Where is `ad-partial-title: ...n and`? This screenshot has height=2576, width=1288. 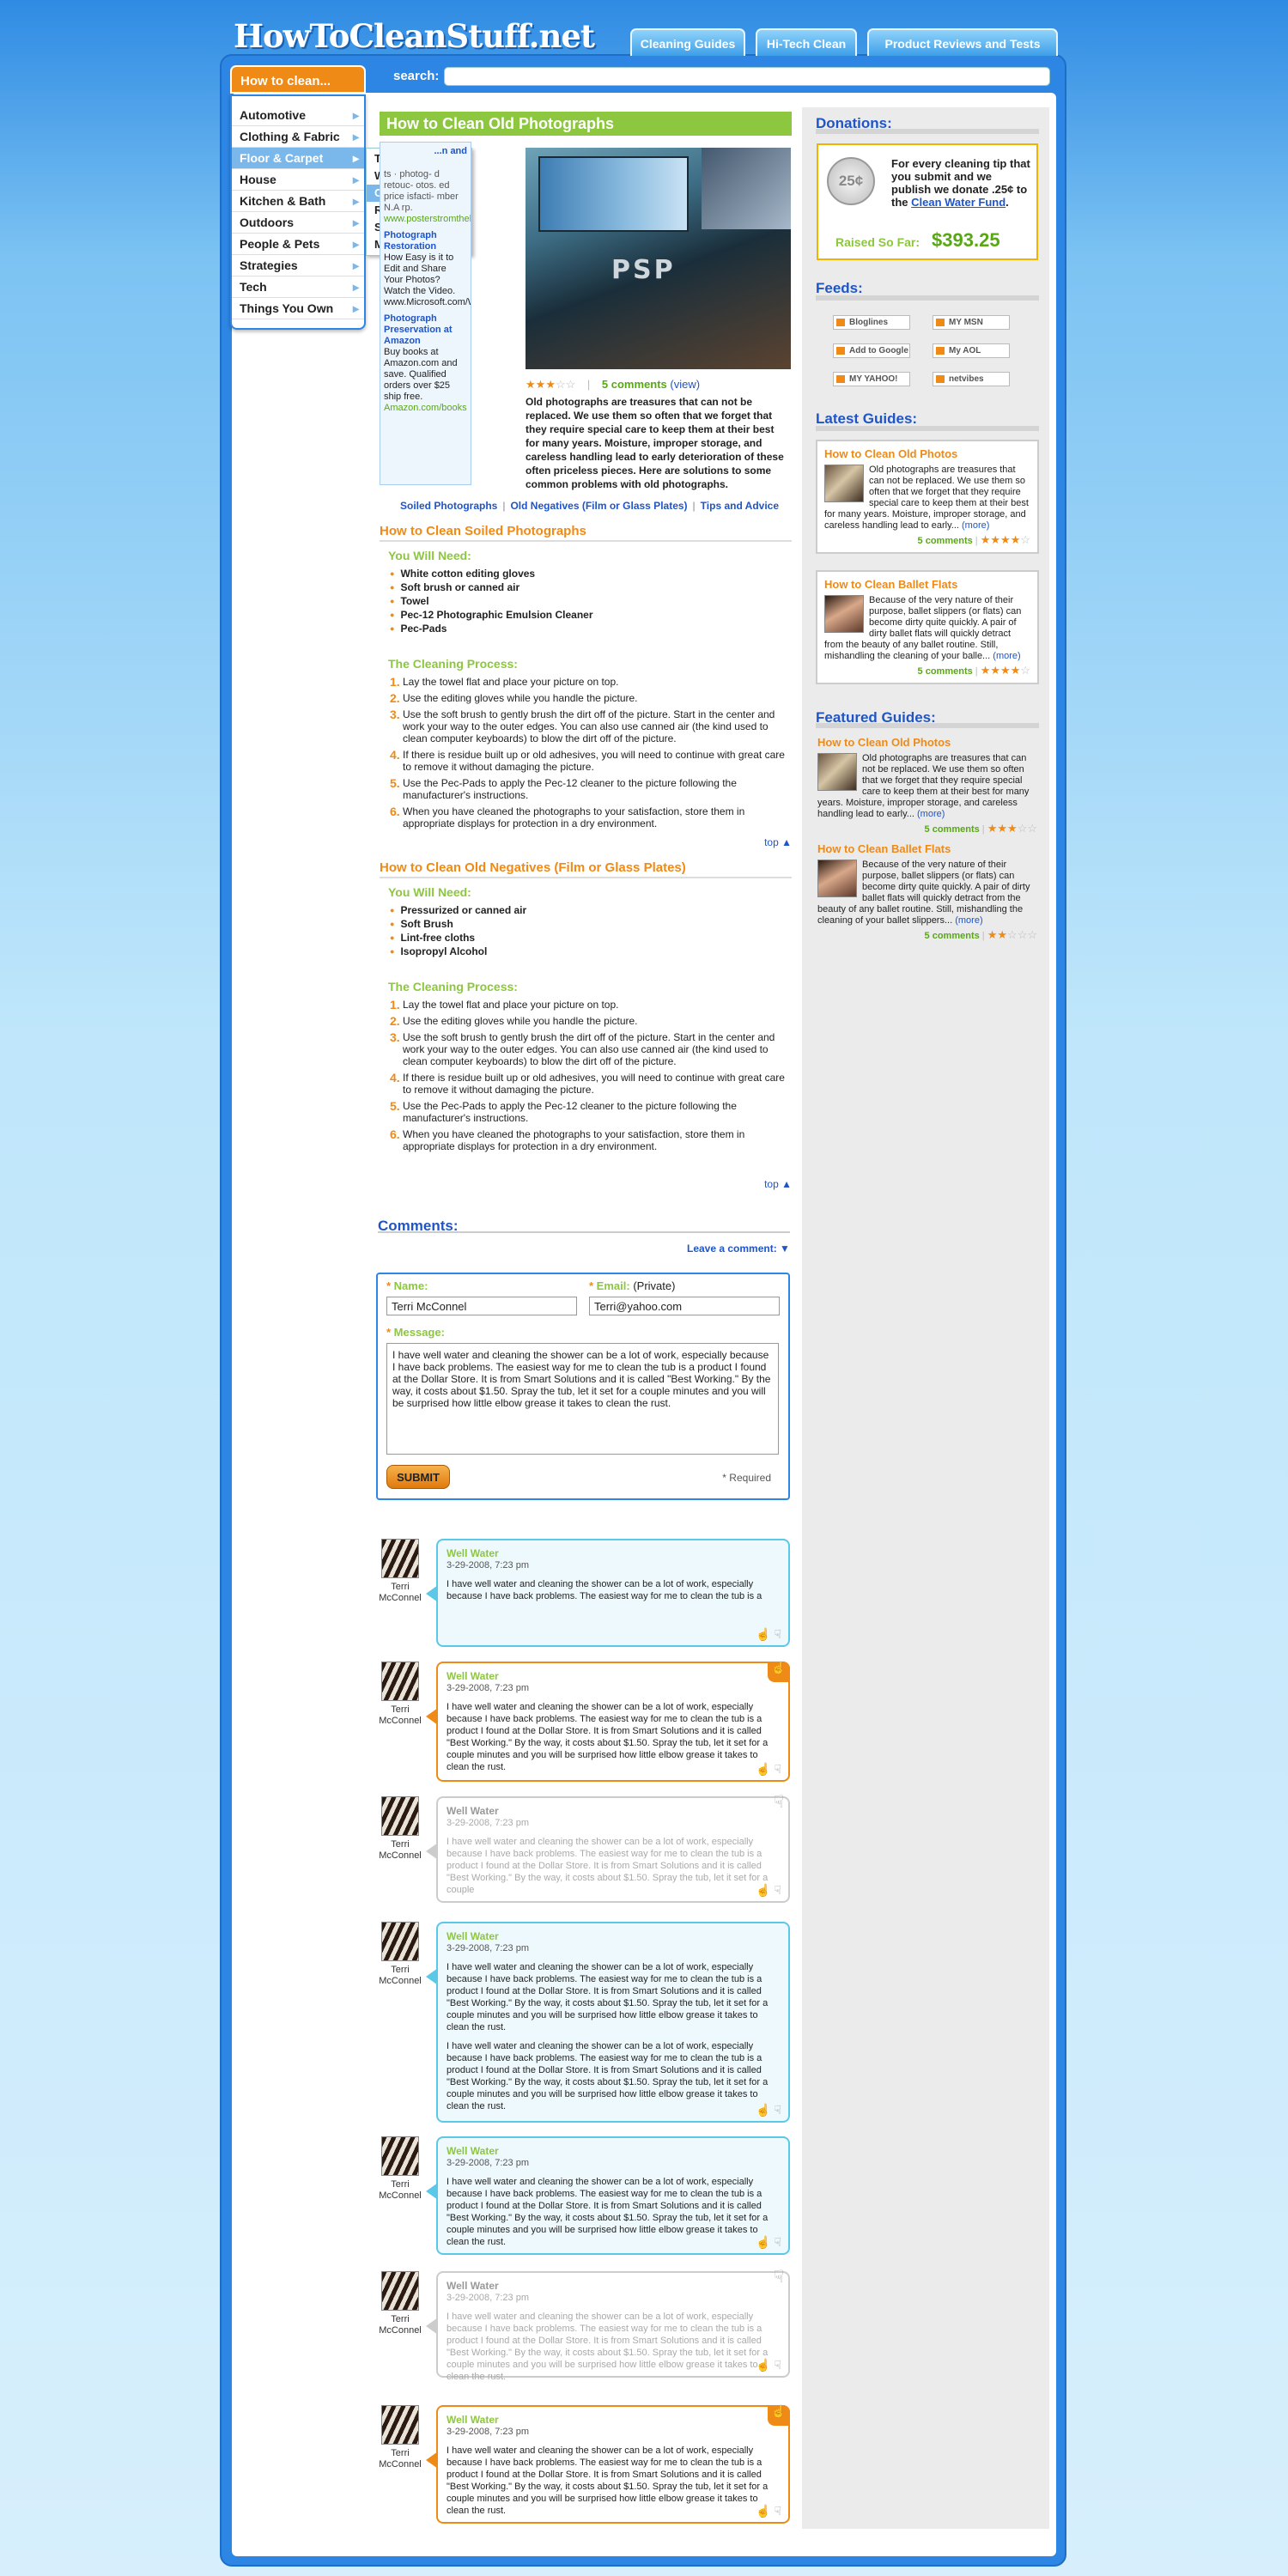 ad-partial-title: ...n and is located at coordinates (426, 151).